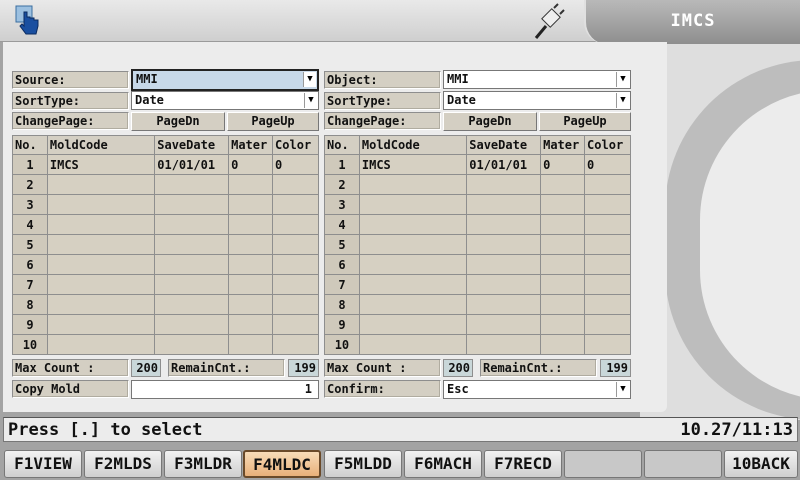 This screenshot has width=800, height=480. Describe the element at coordinates (225, 80) in the screenshot. I see `source-select: MMI ▼` at that location.